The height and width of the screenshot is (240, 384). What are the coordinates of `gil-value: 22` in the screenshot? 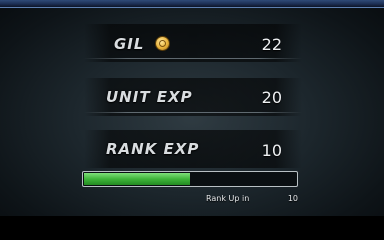 It's located at (271, 44).